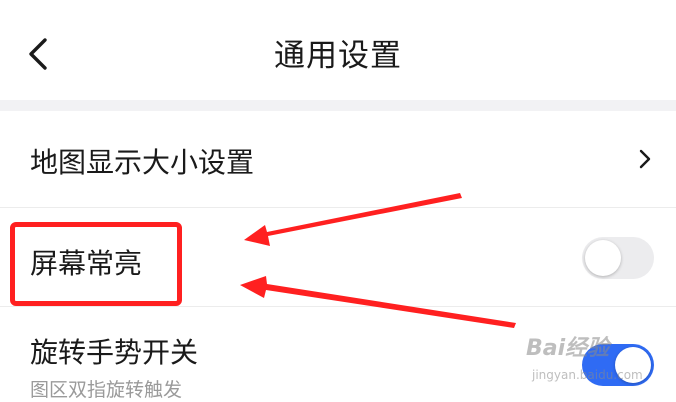 The height and width of the screenshot is (402, 676). Describe the element at coordinates (106, 390) in the screenshot. I see `setting-sublabel: 图区双指旋转触发` at that location.